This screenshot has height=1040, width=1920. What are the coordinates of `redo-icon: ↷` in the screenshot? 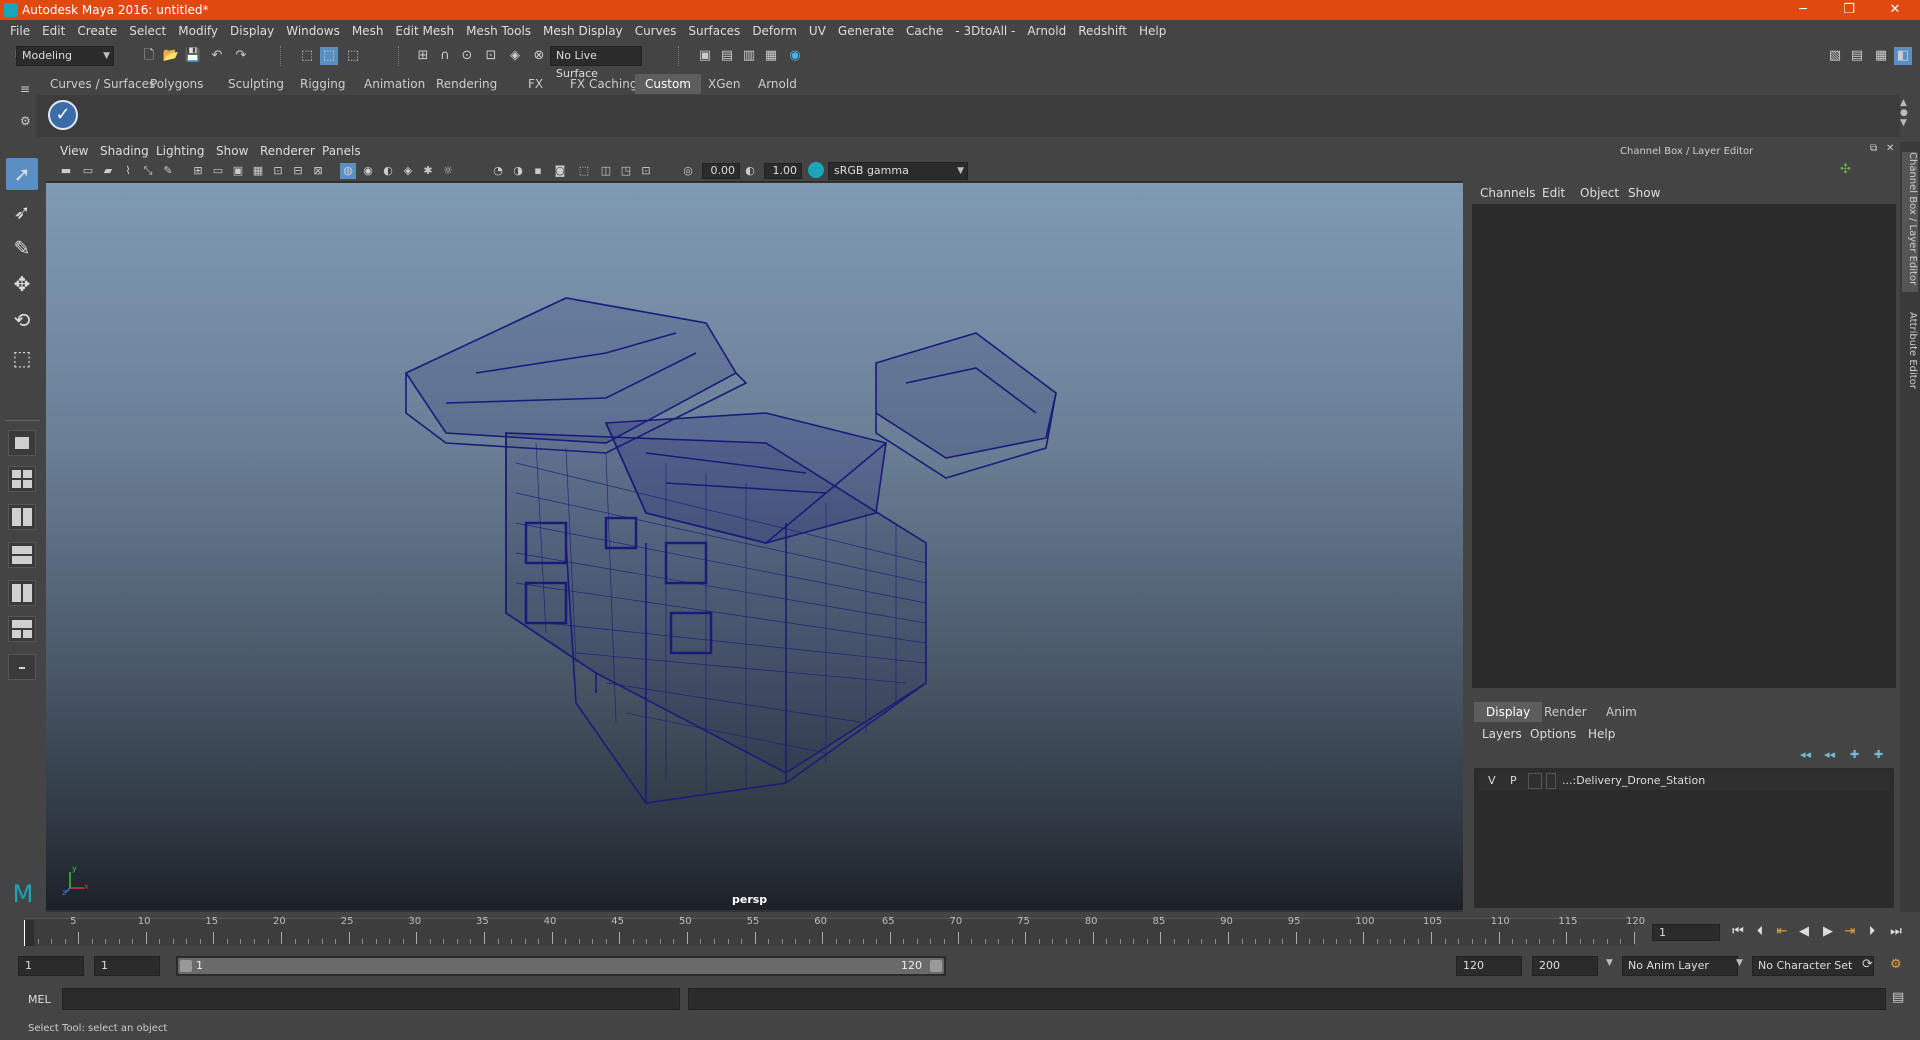 It's located at (241, 56).